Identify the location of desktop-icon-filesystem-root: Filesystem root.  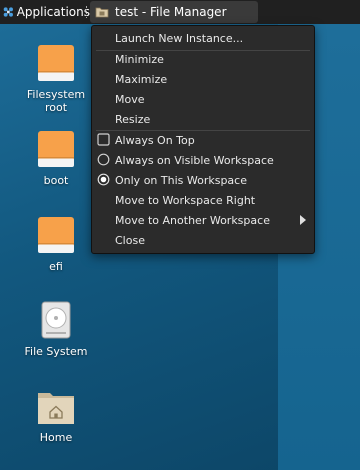
(56, 79).